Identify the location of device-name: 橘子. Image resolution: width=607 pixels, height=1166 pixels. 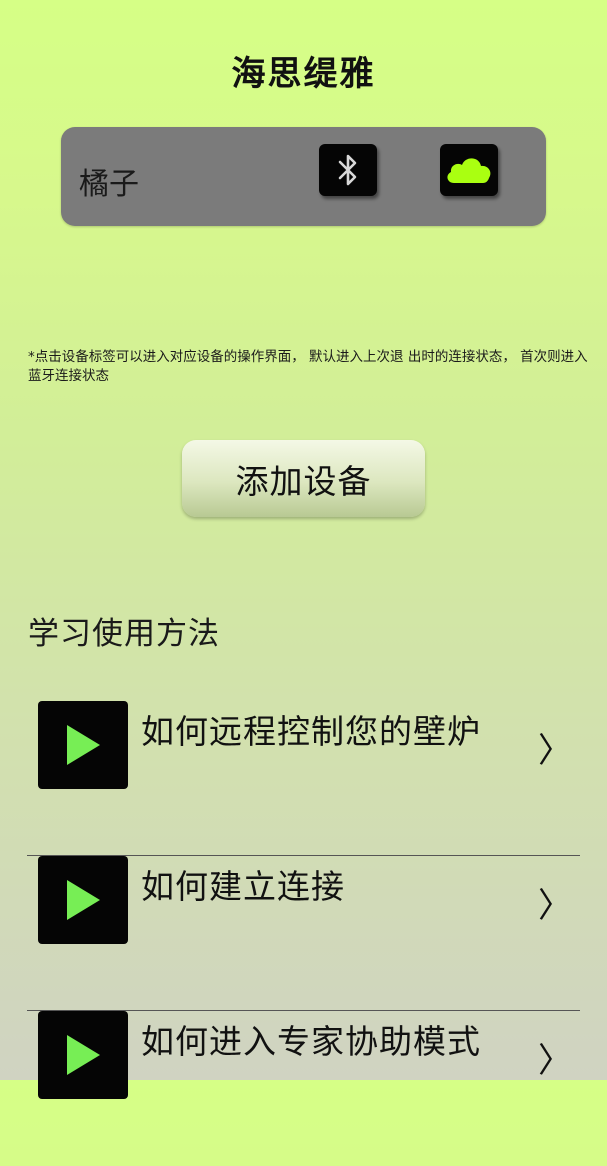
(109, 184).